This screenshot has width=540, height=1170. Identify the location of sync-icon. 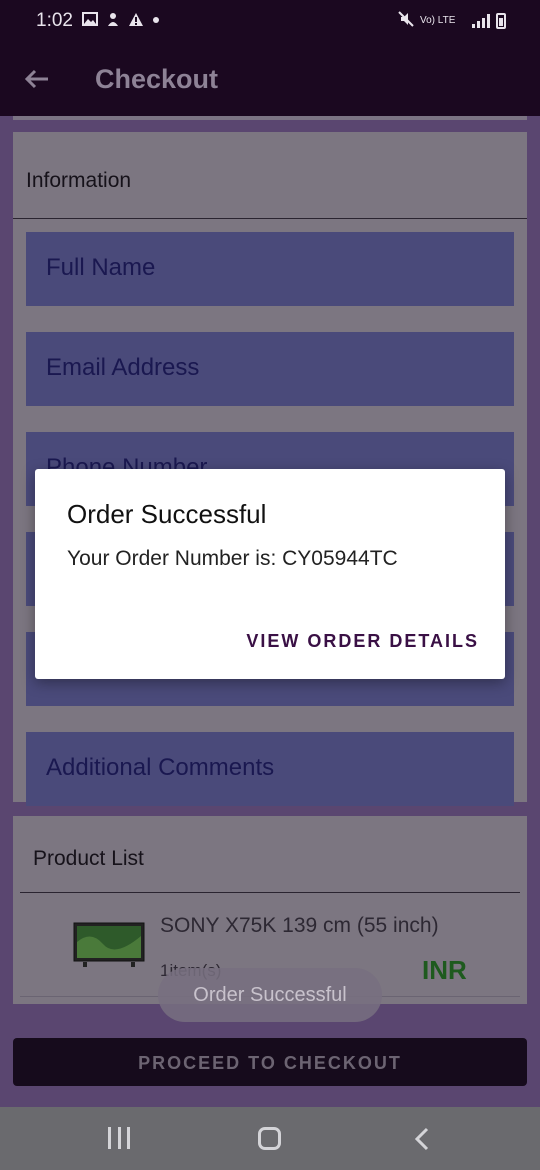
(113, 21).